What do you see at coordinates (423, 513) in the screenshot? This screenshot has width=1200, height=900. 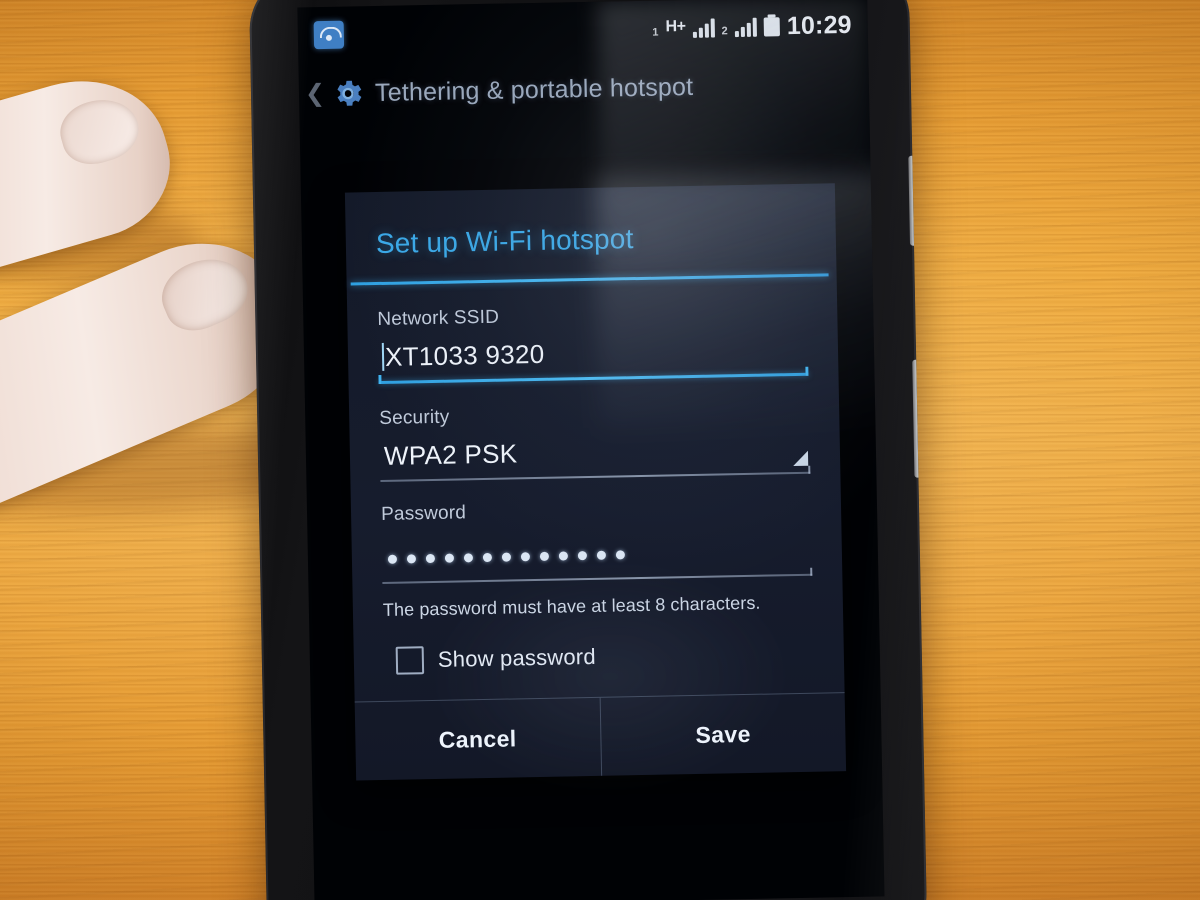 I see `password-label: Password` at bounding box center [423, 513].